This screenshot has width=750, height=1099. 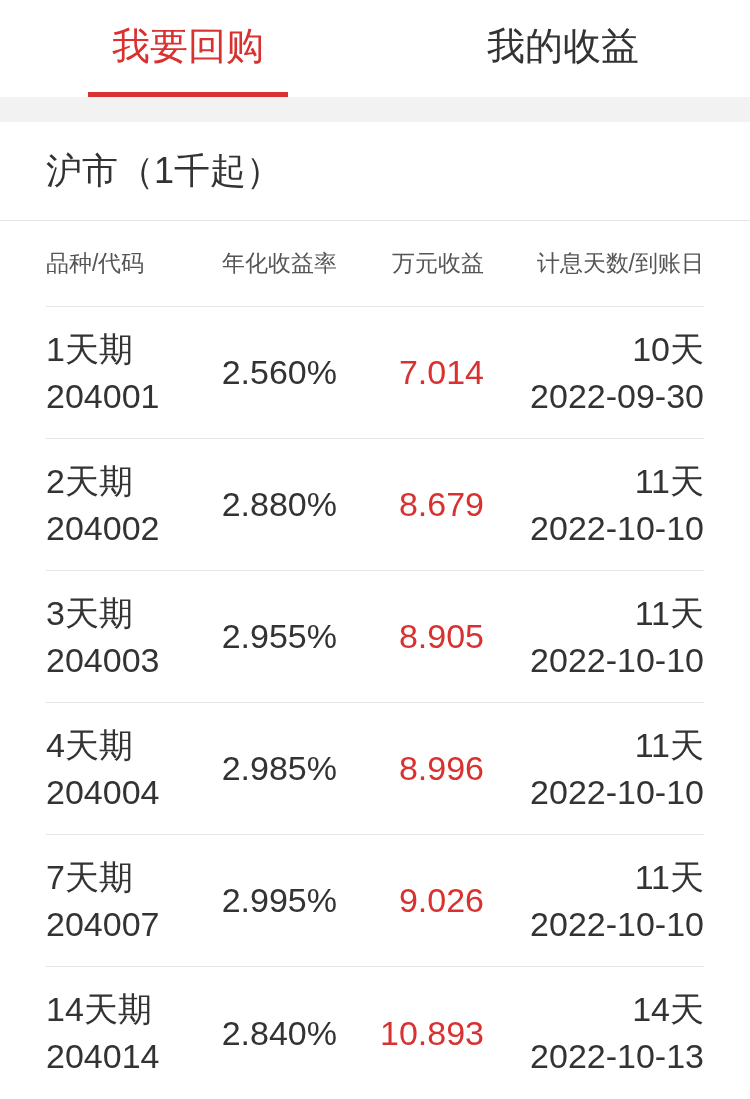 What do you see at coordinates (617, 396) in the screenshot?
I see `settlement-date: 2022-09-30` at bounding box center [617, 396].